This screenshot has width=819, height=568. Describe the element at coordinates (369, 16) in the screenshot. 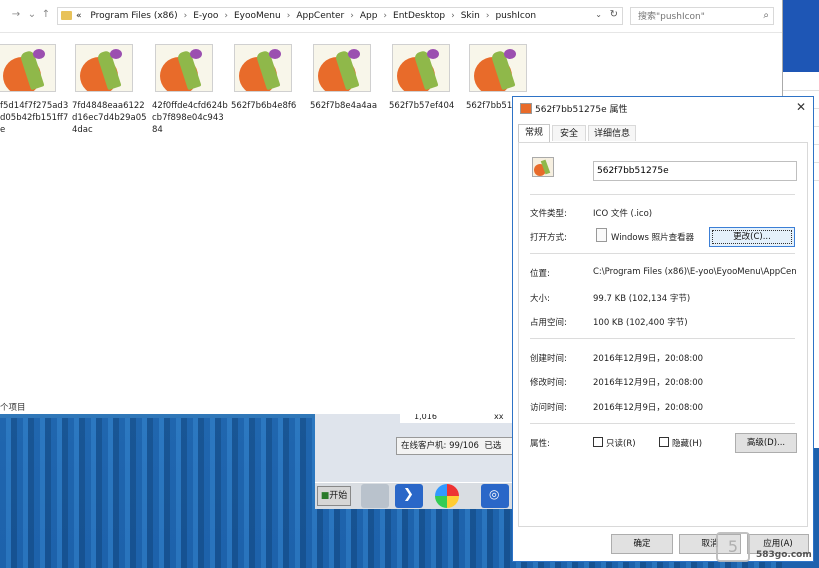

I see `breadcrumb-item: App` at that location.